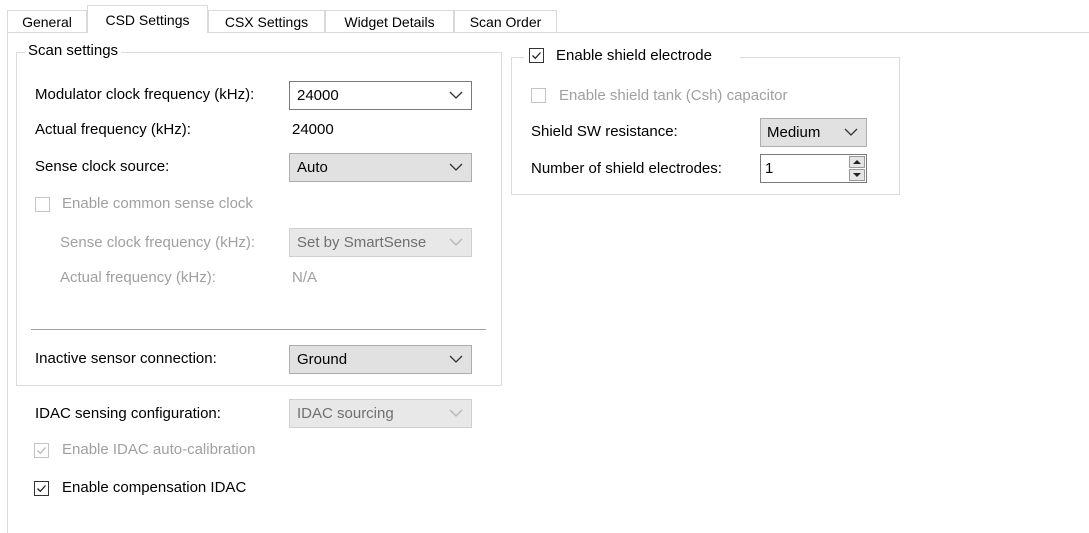 The height and width of the screenshot is (533, 1089). Describe the element at coordinates (673, 95) in the screenshot. I see `shield-tank-label: Enable shield tank (Csh) capacitor` at that location.